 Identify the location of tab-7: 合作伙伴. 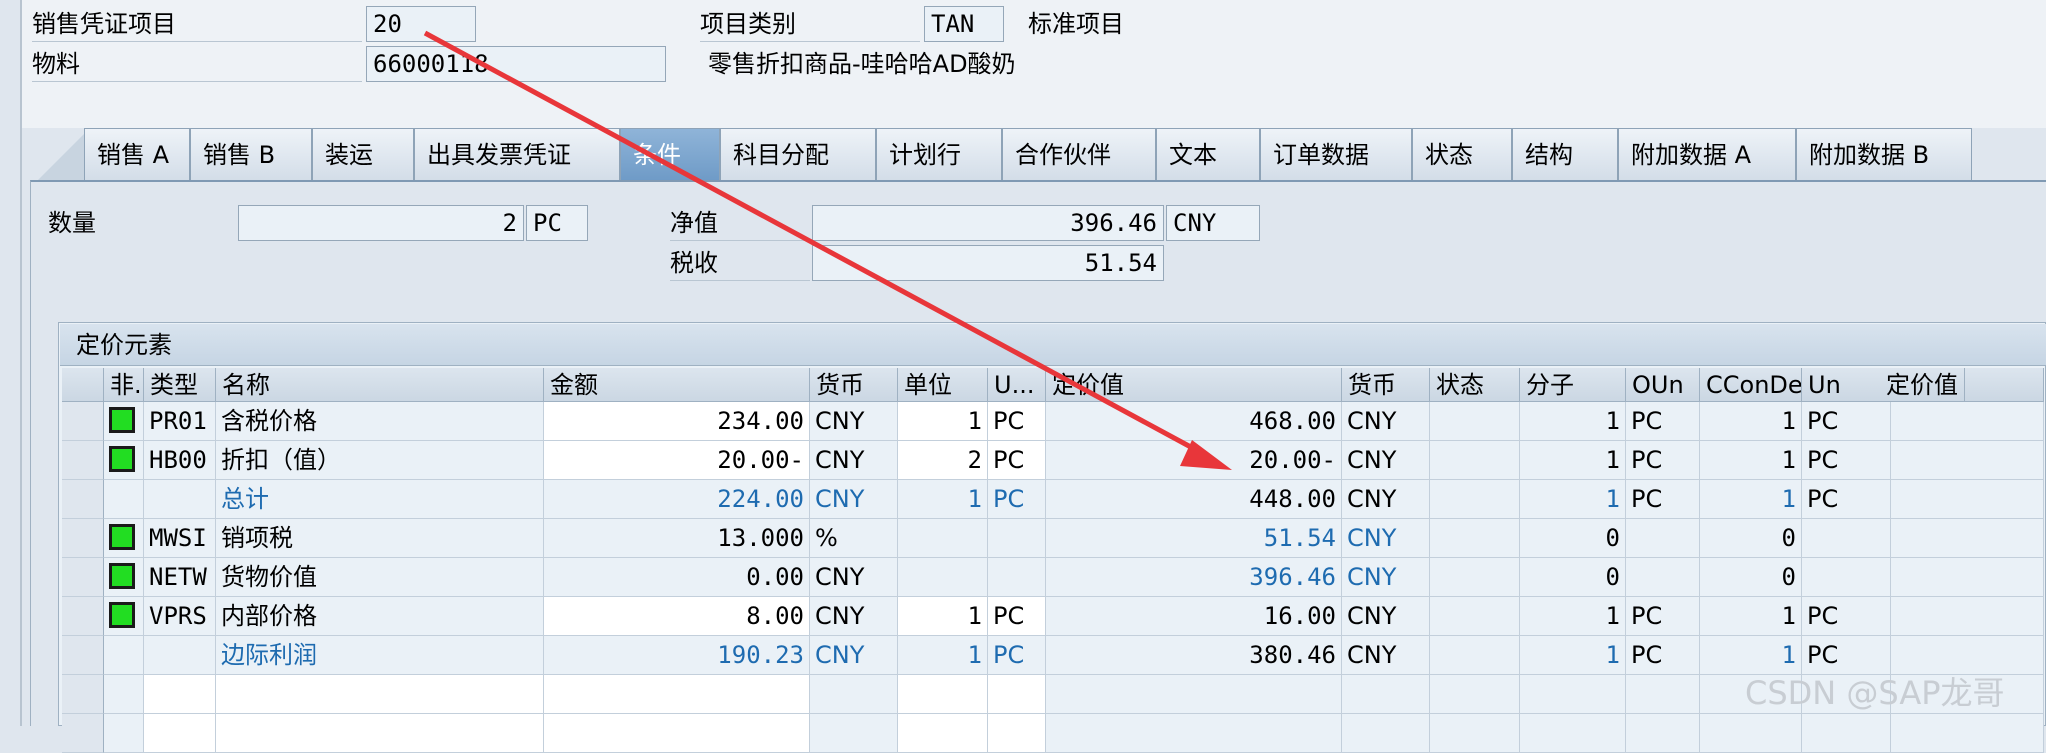
(1079, 154).